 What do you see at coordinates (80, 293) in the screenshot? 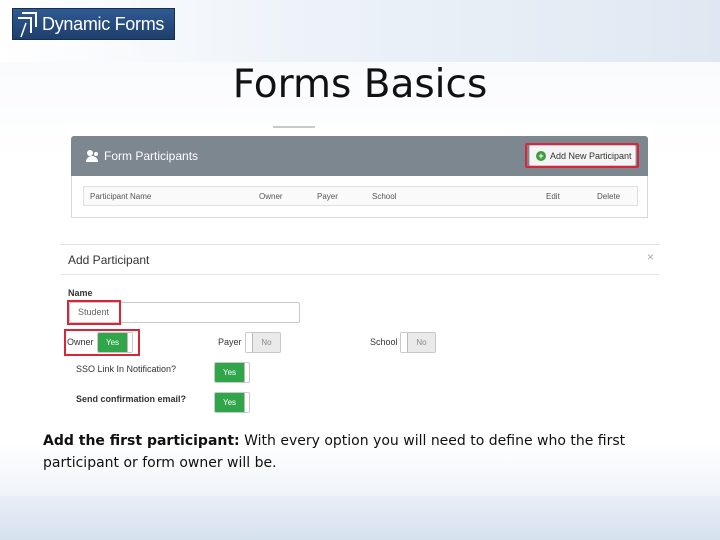
I see `name-label: Name` at bounding box center [80, 293].